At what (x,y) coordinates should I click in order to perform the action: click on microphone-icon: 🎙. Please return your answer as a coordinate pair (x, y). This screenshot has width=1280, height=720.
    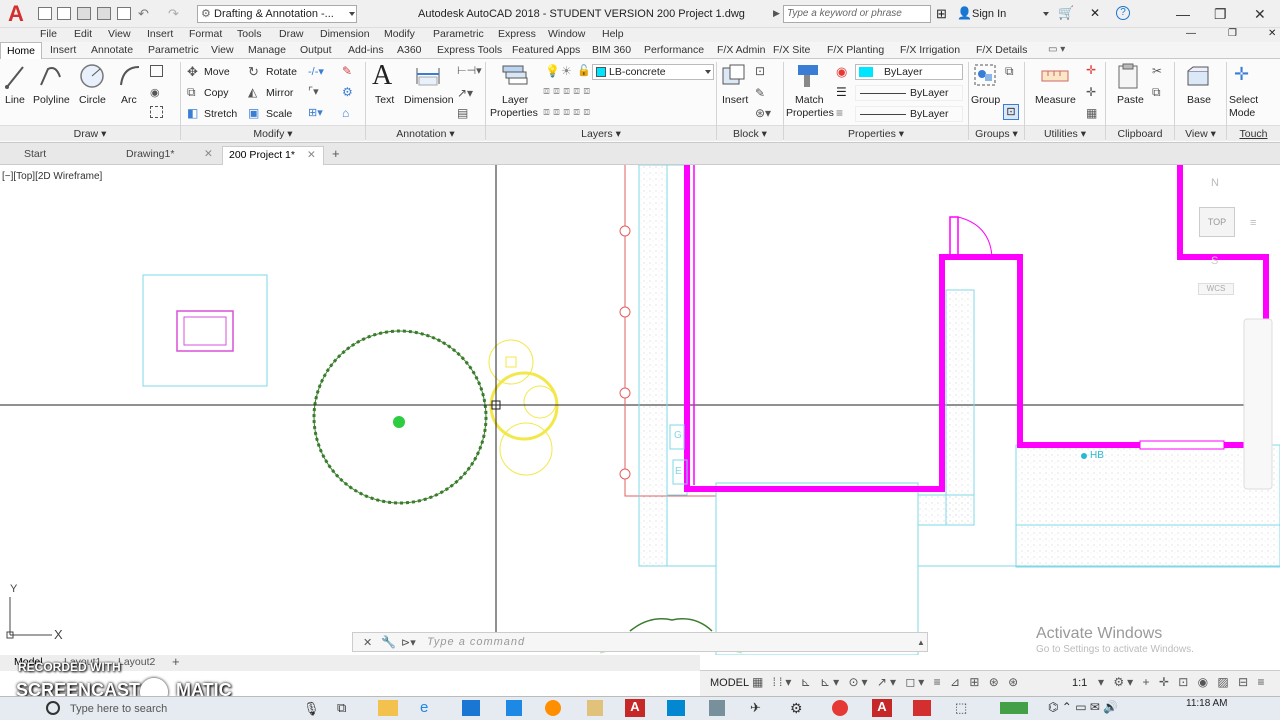
    Looking at the image, I should click on (311, 709).